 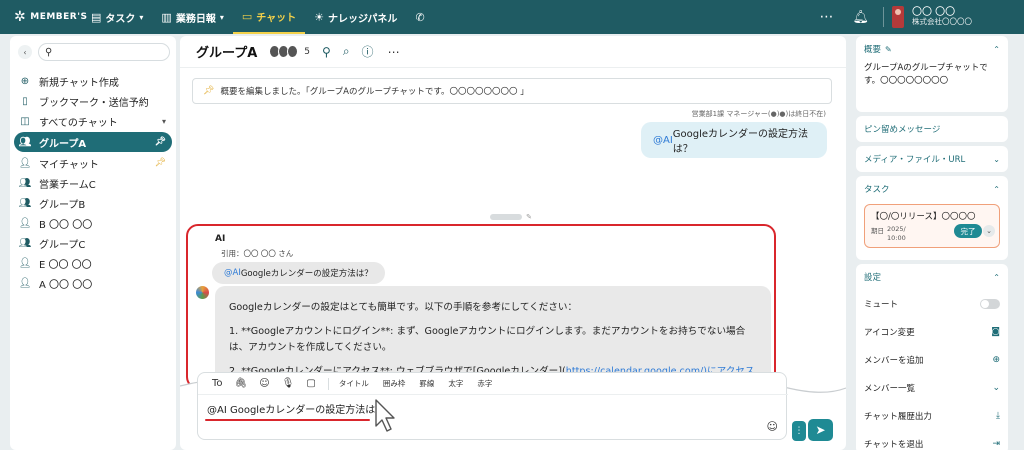 What do you see at coordinates (932, 440) in the screenshot?
I see `setting-leave-chat: チャットを退出 ⇥` at bounding box center [932, 440].